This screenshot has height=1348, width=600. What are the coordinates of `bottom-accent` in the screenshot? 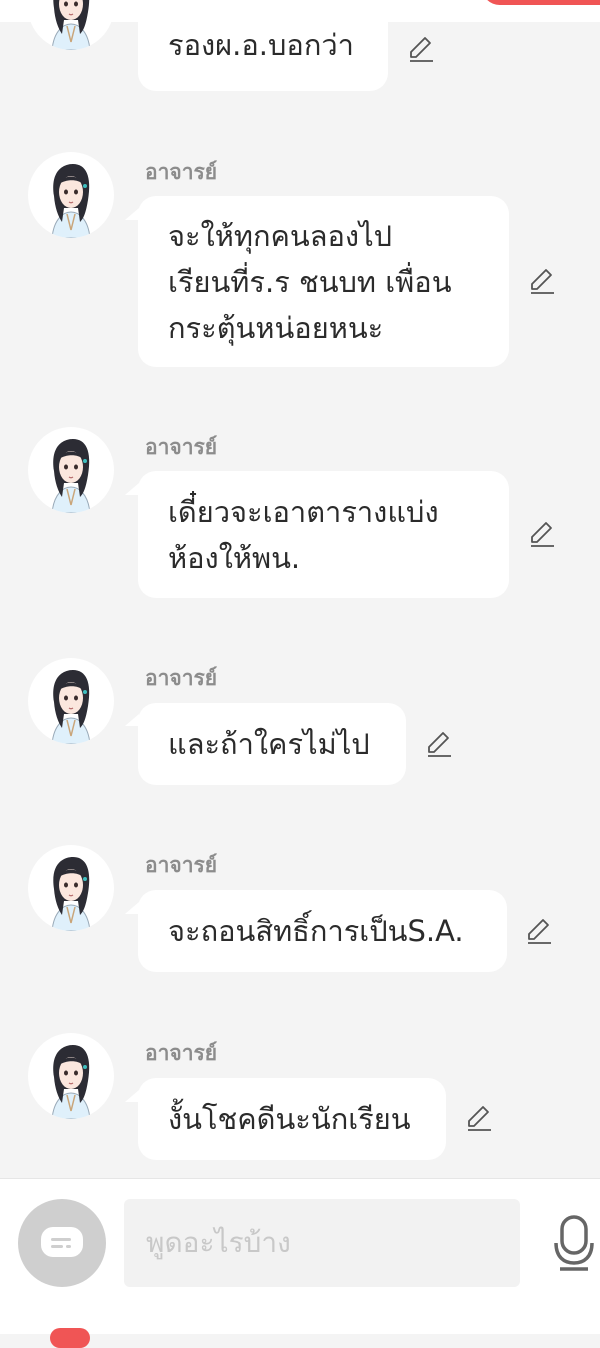 It's located at (70, 1338).